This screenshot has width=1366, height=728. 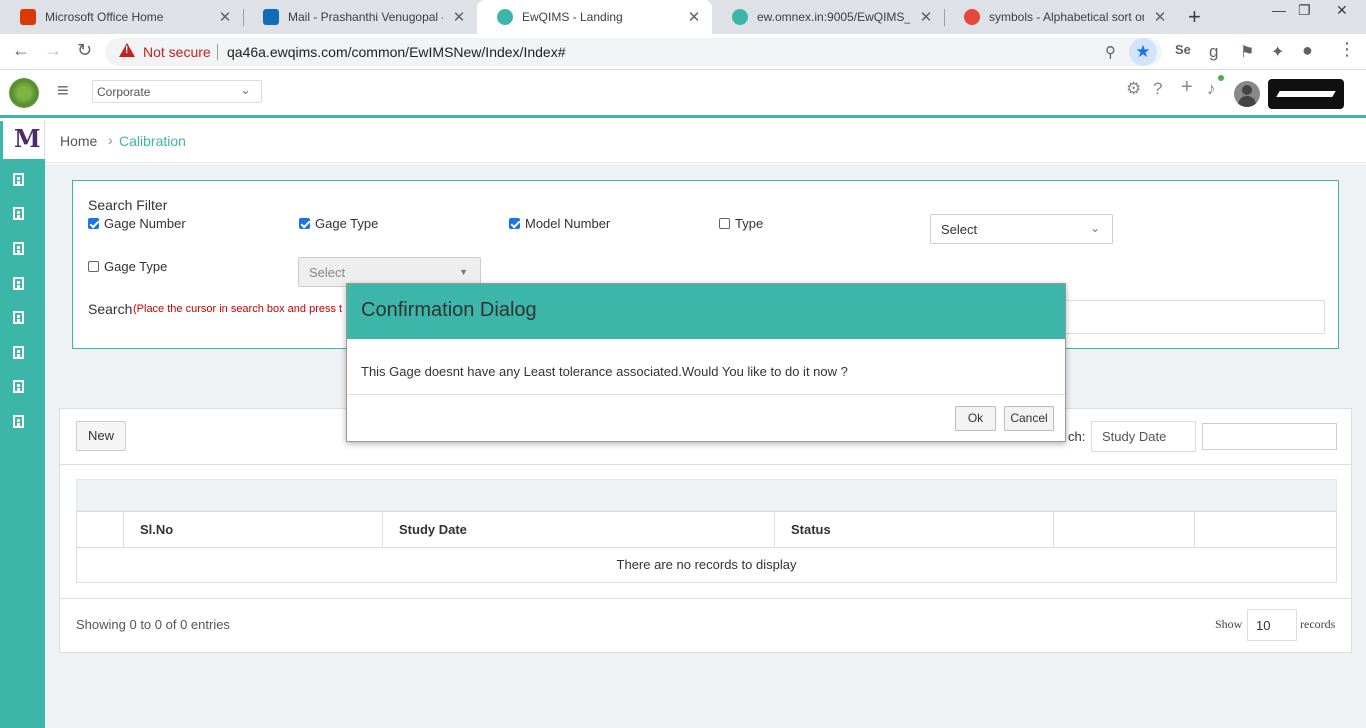 What do you see at coordinates (365, 17) in the screenshot?
I see `tab-label: Mail - Prashanthi Venugopal - O` at bounding box center [365, 17].